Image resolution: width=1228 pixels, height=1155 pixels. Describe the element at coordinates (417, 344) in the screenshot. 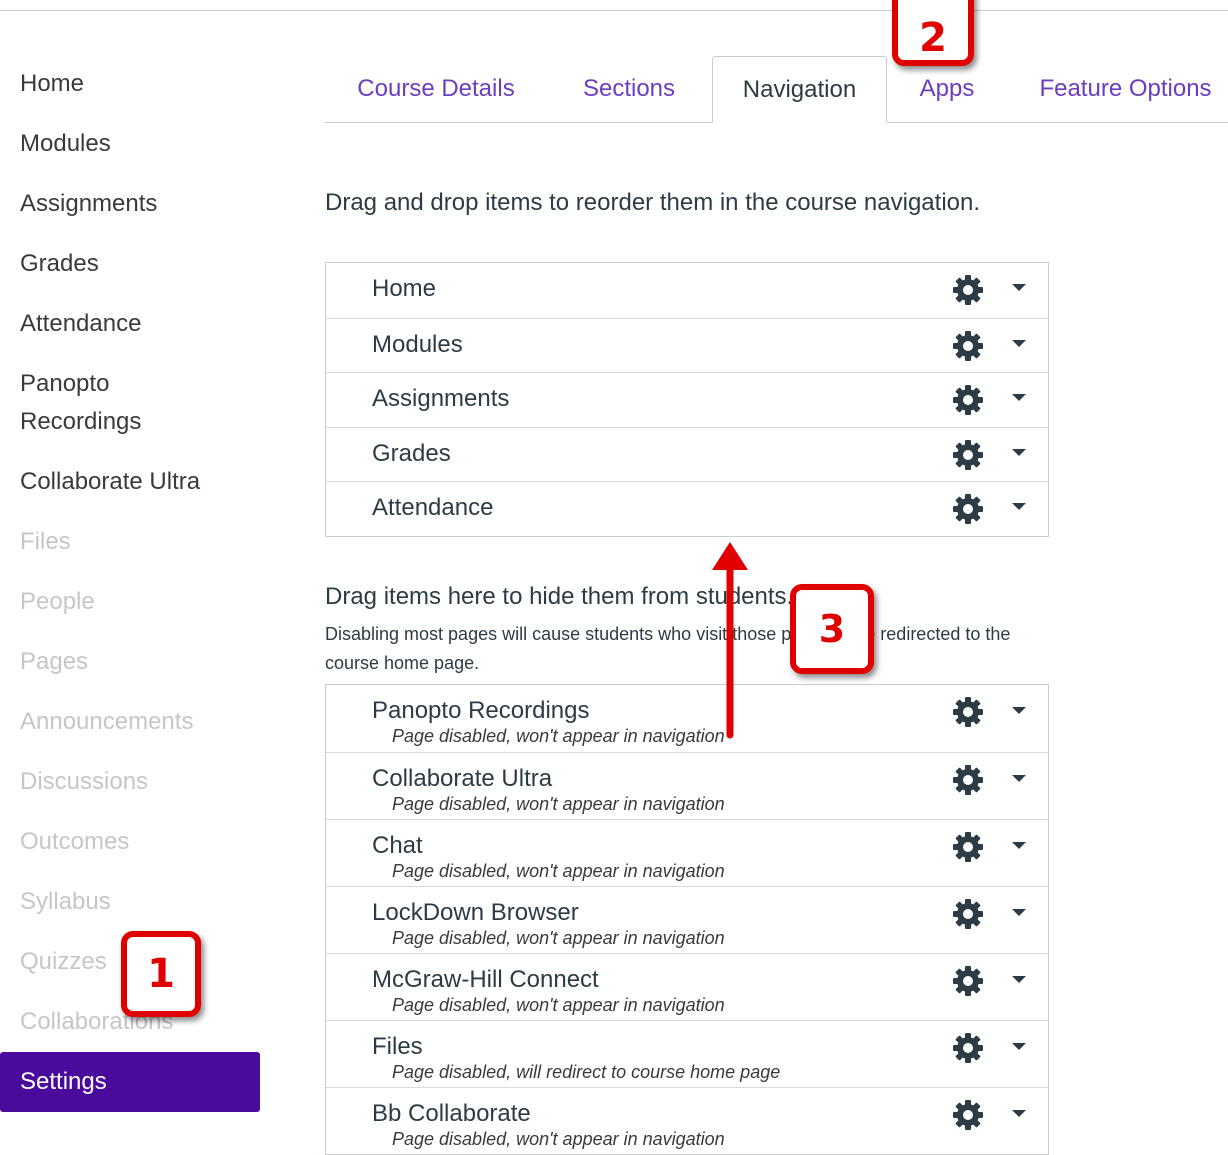

I see `nav-item-label: Modules` at that location.